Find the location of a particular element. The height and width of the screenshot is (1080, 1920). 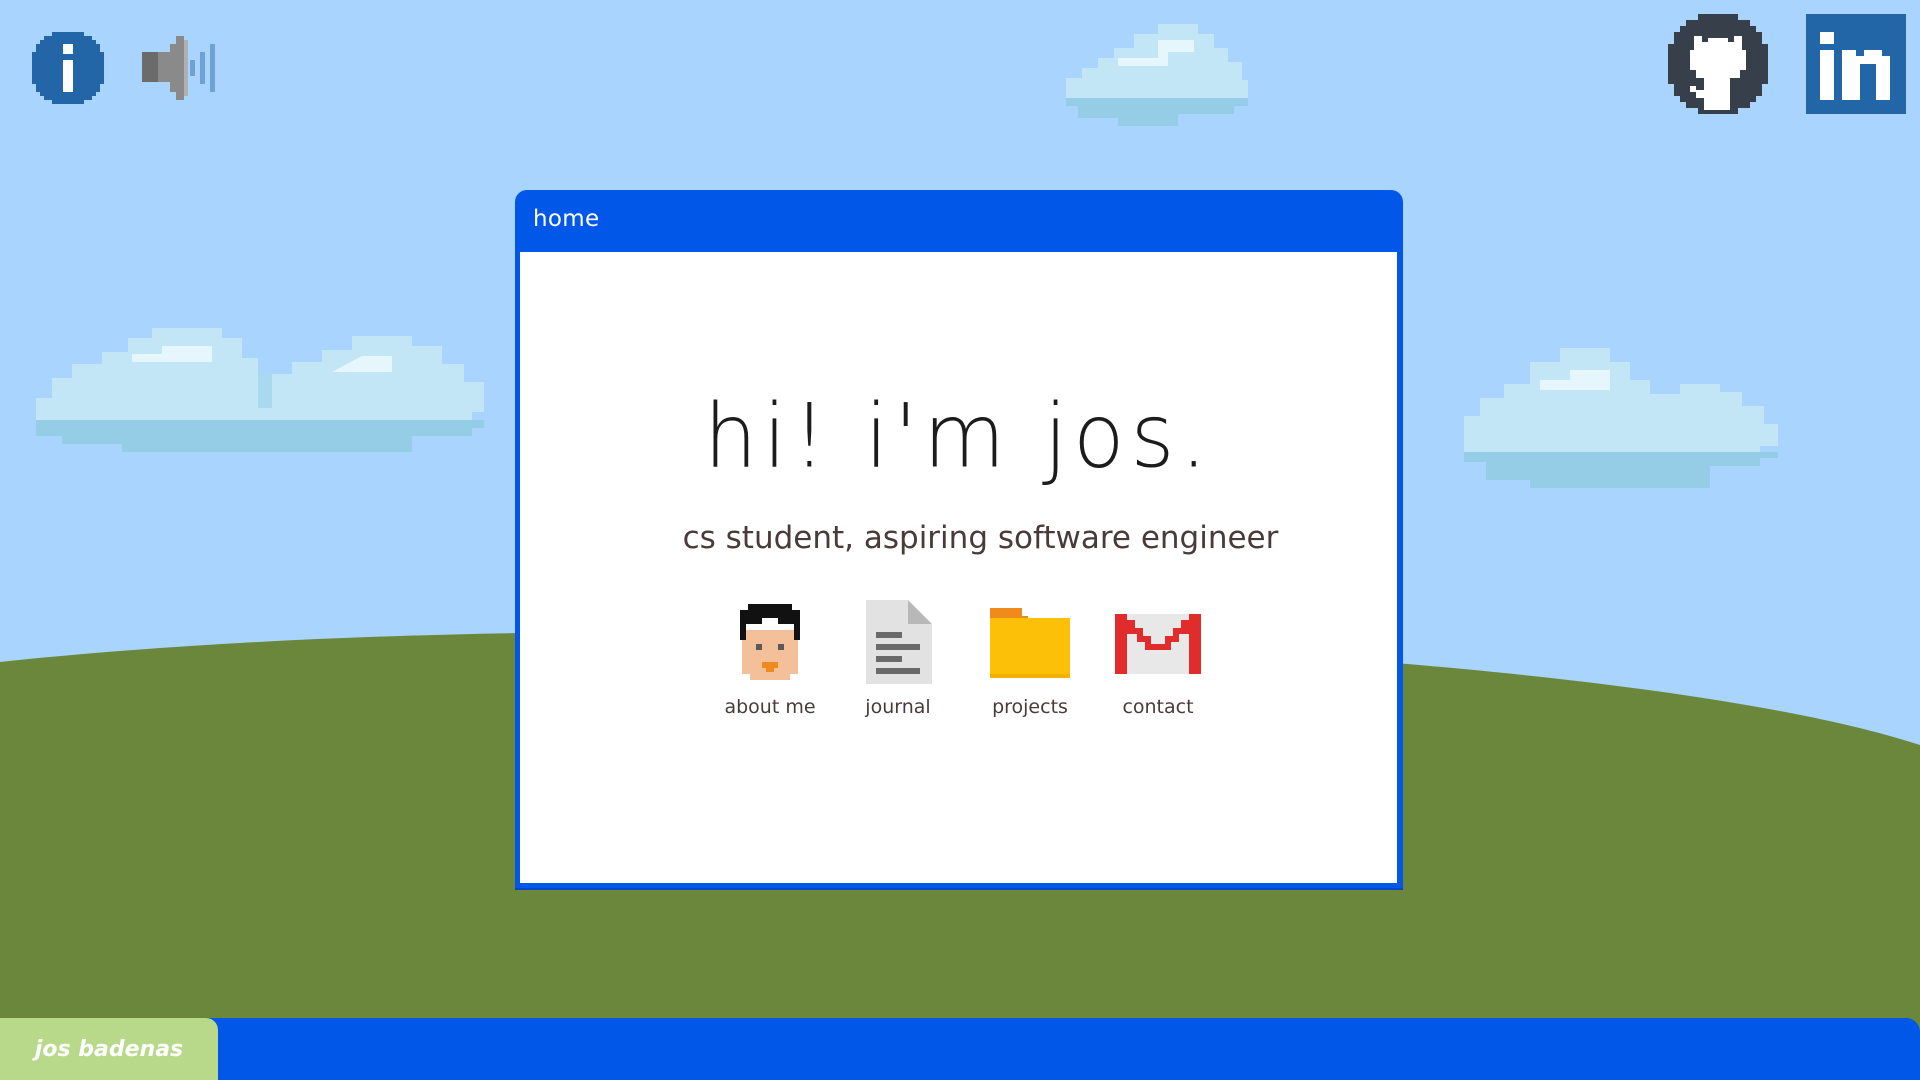

linkedin-link is located at coordinates (1856, 66).